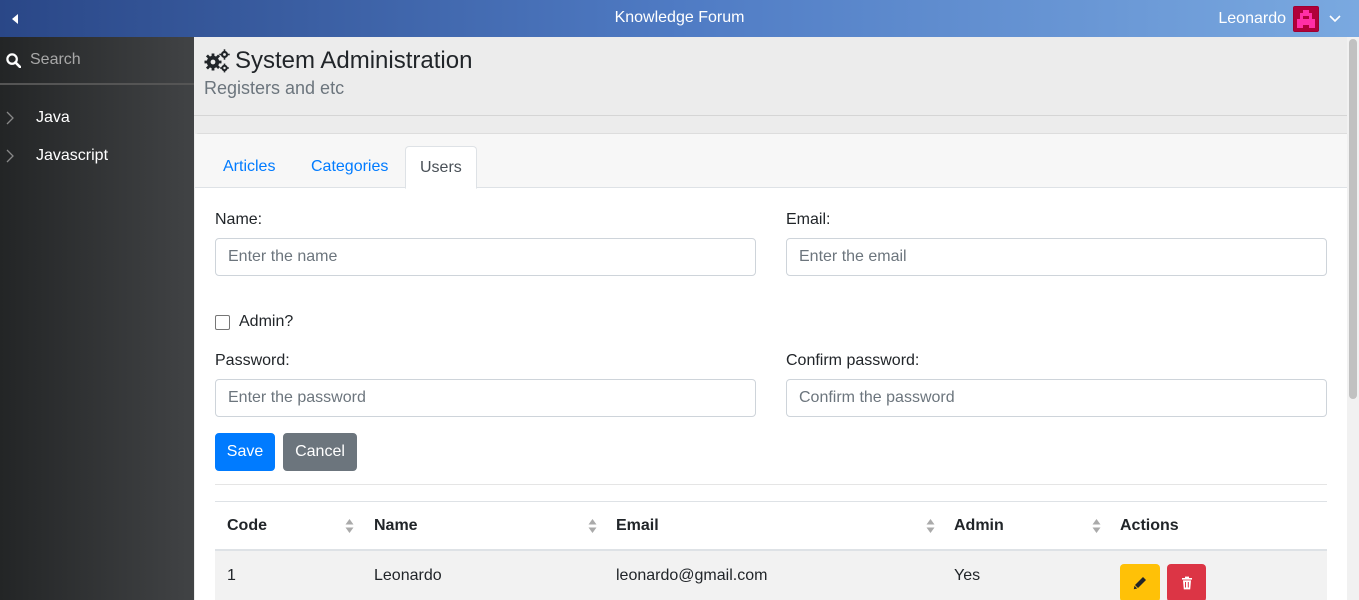 Image resolution: width=1359 pixels, height=600 pixels. Describe the element at coordinates (1252, 18) in the screenshot. I see `user-name: Leonardo` at that location.